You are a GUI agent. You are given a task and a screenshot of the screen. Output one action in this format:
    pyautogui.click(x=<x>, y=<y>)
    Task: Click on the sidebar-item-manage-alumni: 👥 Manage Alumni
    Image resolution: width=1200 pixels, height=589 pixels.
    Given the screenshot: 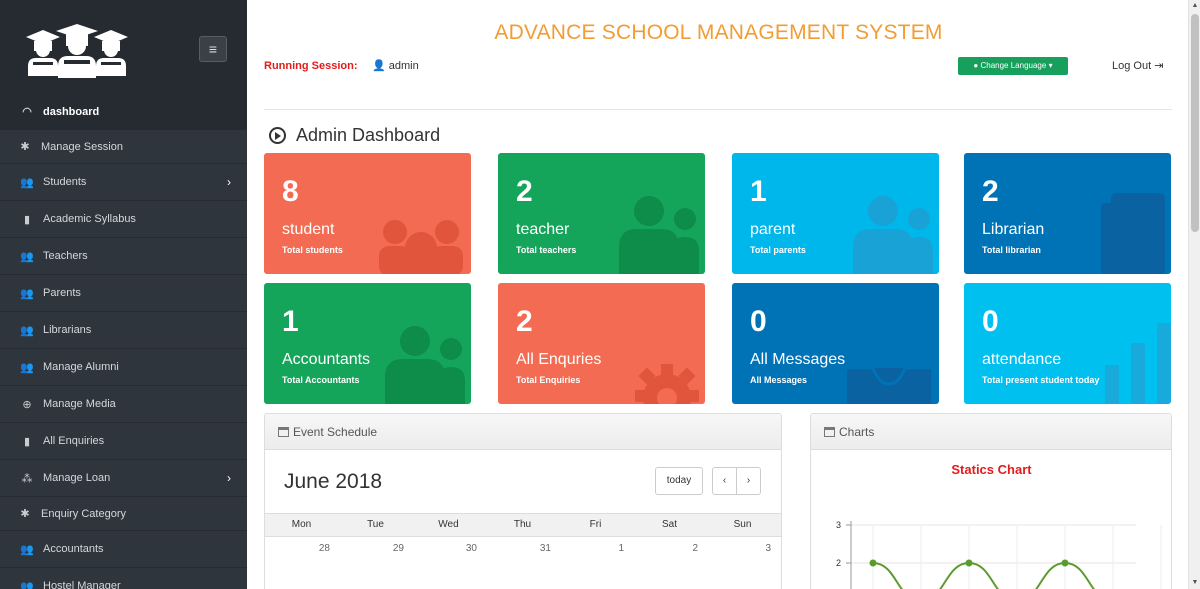 What is the action you would take?
    pyautogui.click(x=123, y=367)
    